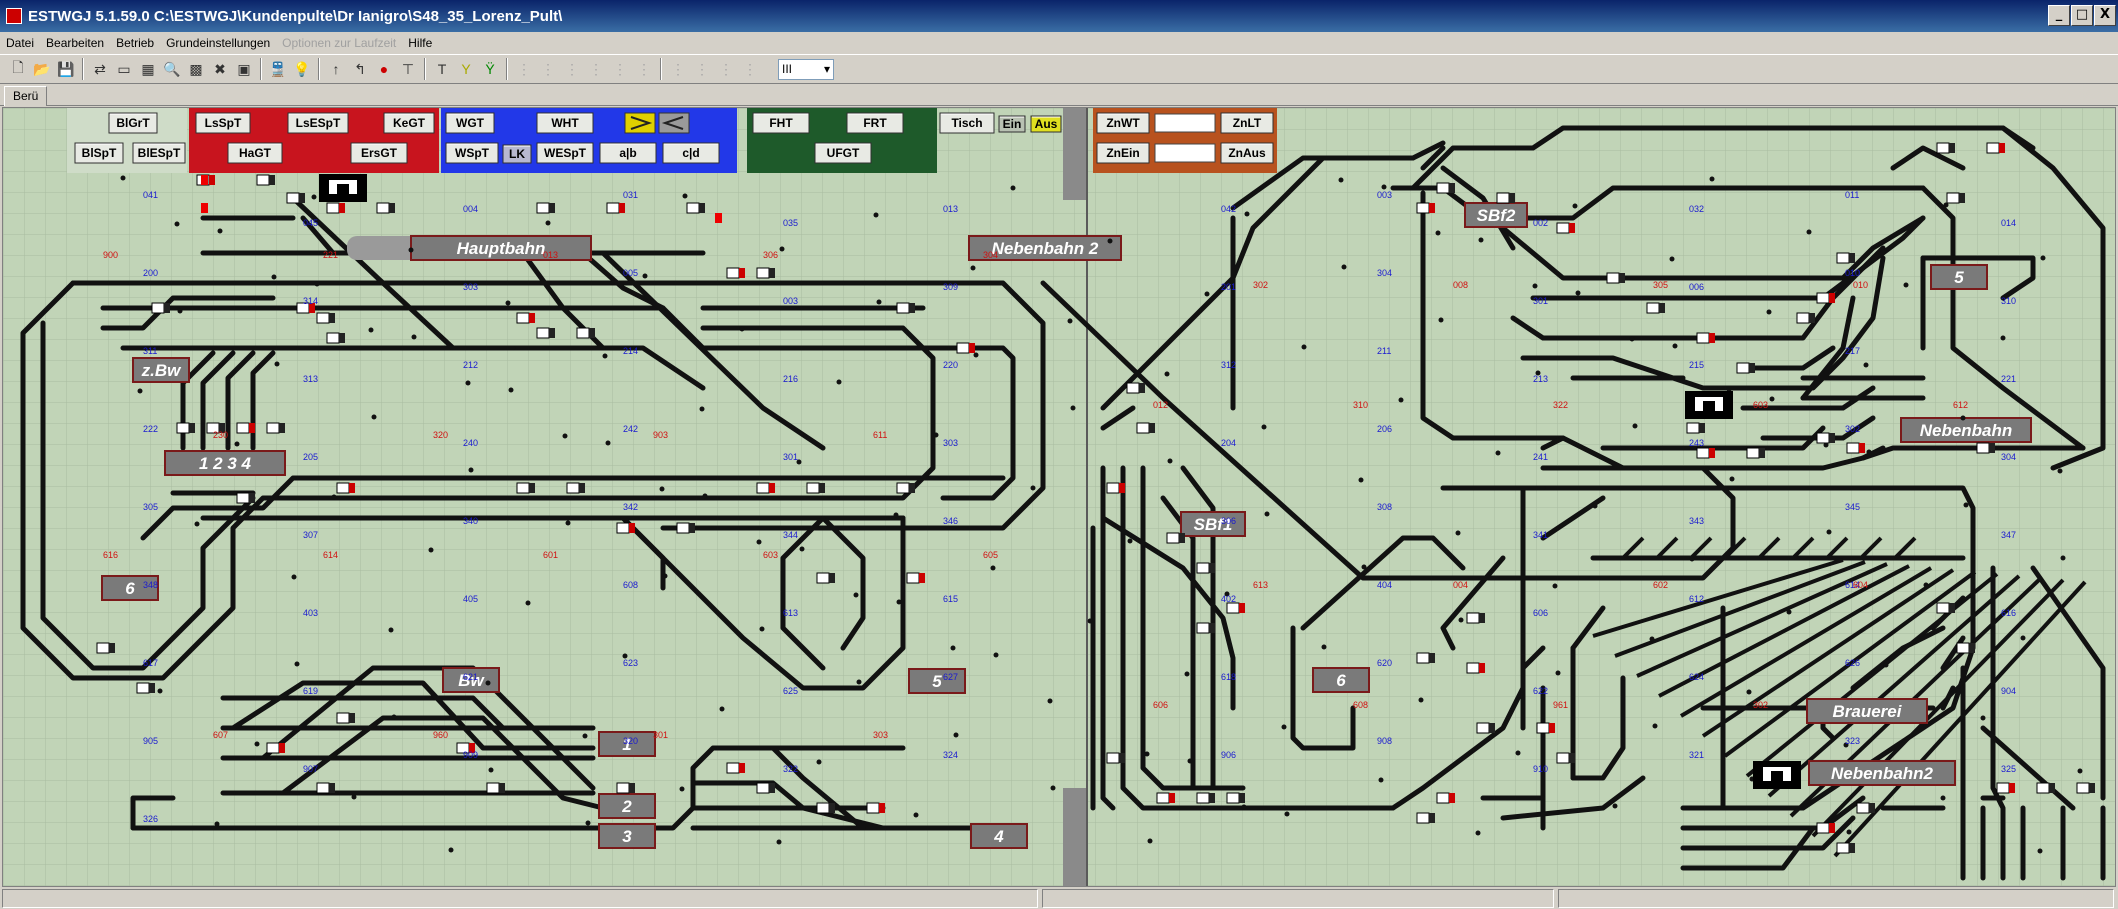 The width and height of the screenshot is (2118, 909). I want to click on button-znein: ZnEin, so click(1123, 153).